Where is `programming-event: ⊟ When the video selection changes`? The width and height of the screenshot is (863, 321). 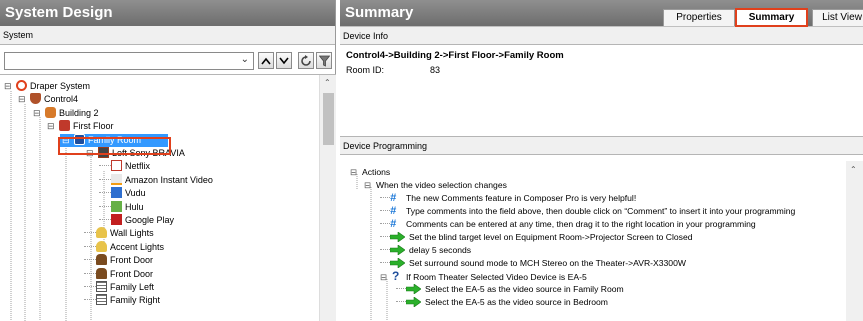
programming-event: ⊟ When the video selection changes is located at coordinates (435, 185).